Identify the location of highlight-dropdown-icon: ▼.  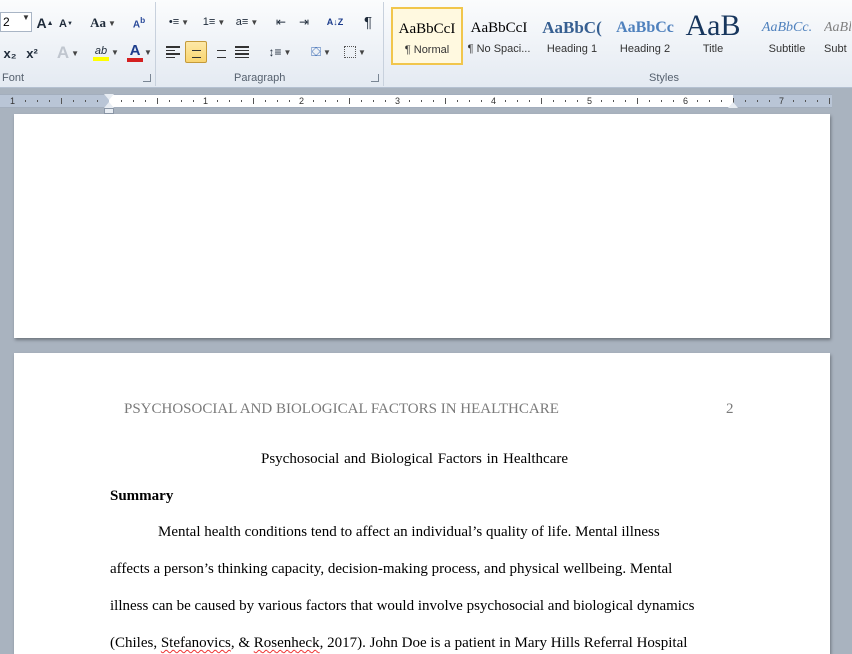
(115, 52).